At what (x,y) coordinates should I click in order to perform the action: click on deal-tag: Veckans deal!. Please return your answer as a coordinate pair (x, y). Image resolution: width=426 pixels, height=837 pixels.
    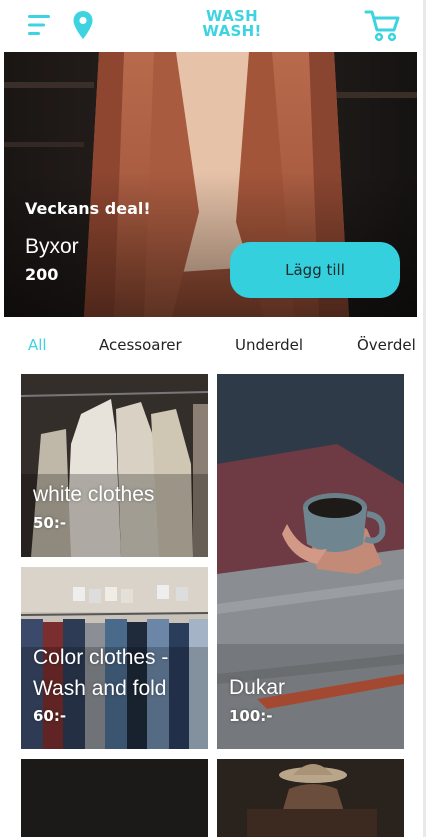
    Looking at the image, I should click on (88, 208).